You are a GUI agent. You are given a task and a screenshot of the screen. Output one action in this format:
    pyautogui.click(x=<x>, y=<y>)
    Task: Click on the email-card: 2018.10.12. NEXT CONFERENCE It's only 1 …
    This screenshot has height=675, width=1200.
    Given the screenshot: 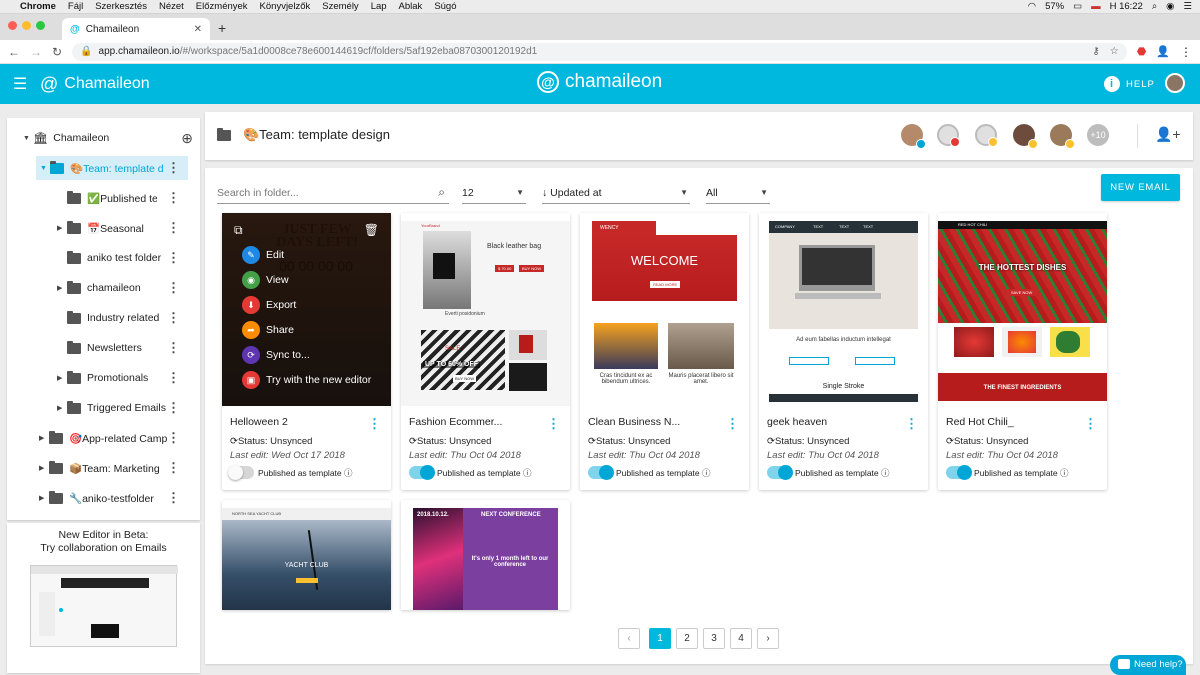 What is the action you would take?
    pyautogui.click(x=485, y=555)
    